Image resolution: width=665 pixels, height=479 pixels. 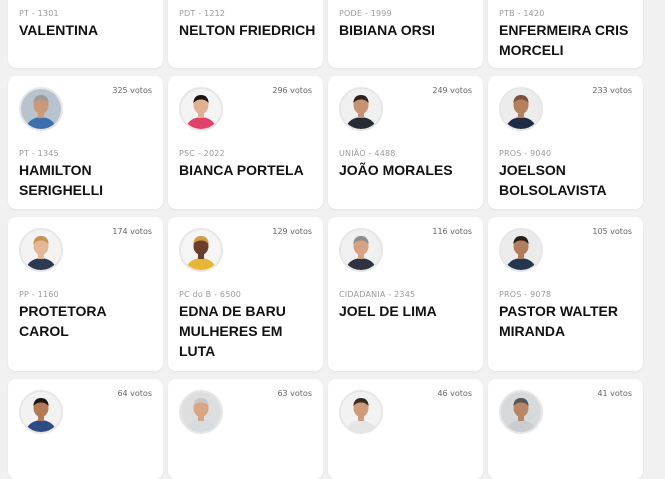 What do you see at coordinates (452, 231) in the screenshot?
I see `vote-count: 116 votos` at bounding box center [452, 231].